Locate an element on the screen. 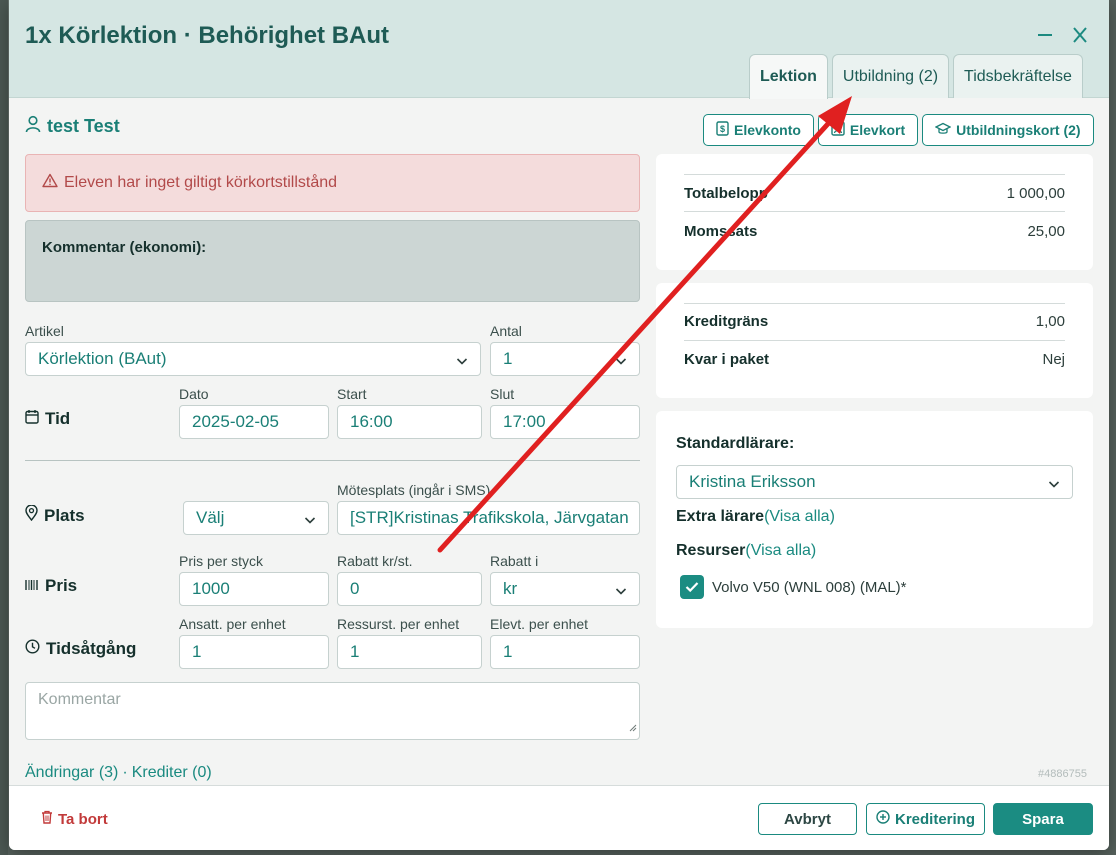  discount-input: 0 is located at coordinates (409, 589).